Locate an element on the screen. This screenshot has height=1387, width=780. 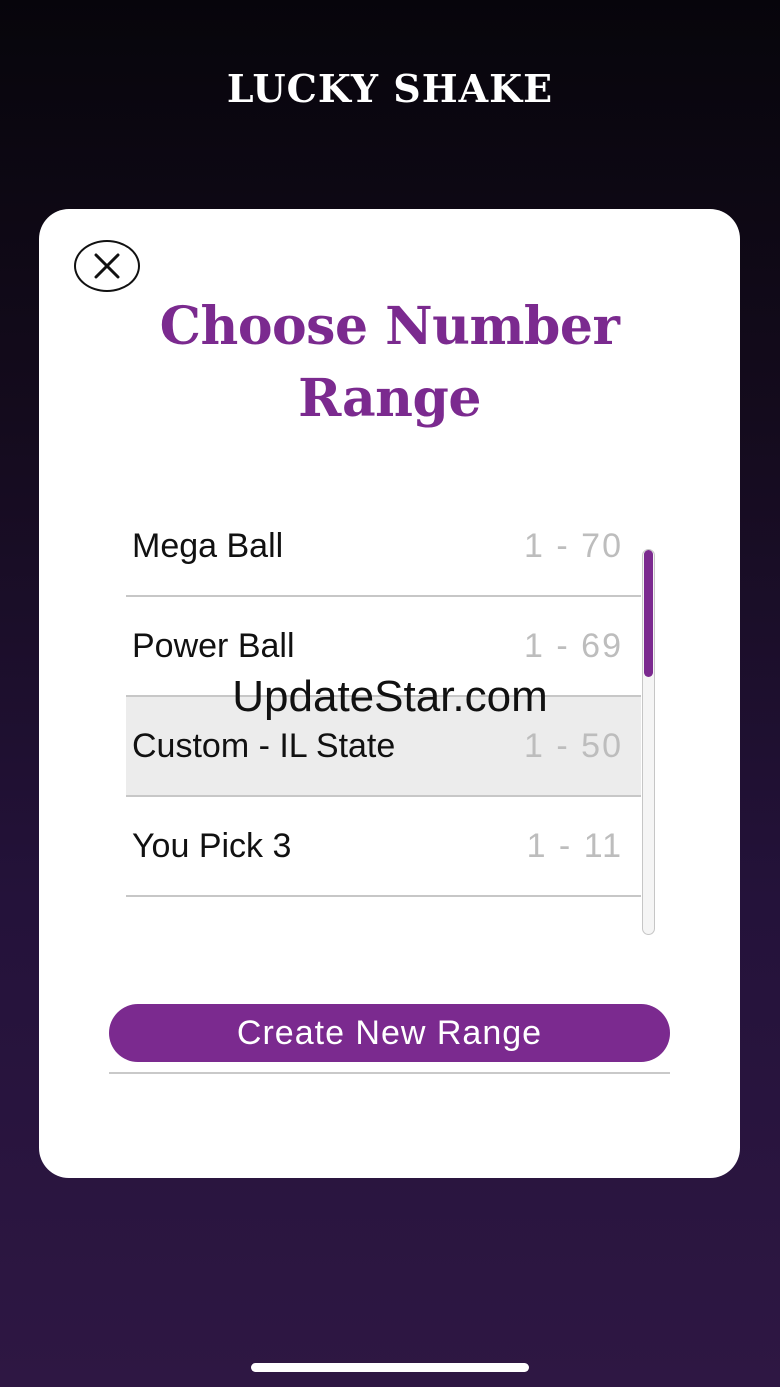
range-values: 1 - 69 is located at coordinates (573, 645).